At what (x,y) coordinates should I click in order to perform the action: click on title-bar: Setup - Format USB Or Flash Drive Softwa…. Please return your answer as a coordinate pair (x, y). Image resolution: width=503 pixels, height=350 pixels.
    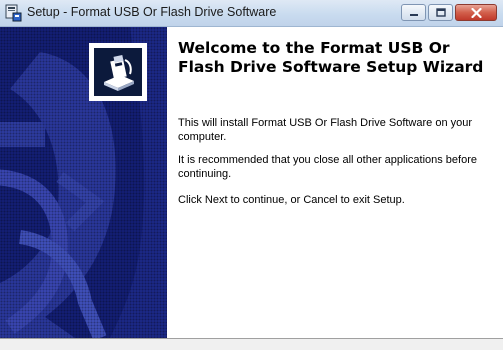
    Looking at the image, I should click on (251, 13).